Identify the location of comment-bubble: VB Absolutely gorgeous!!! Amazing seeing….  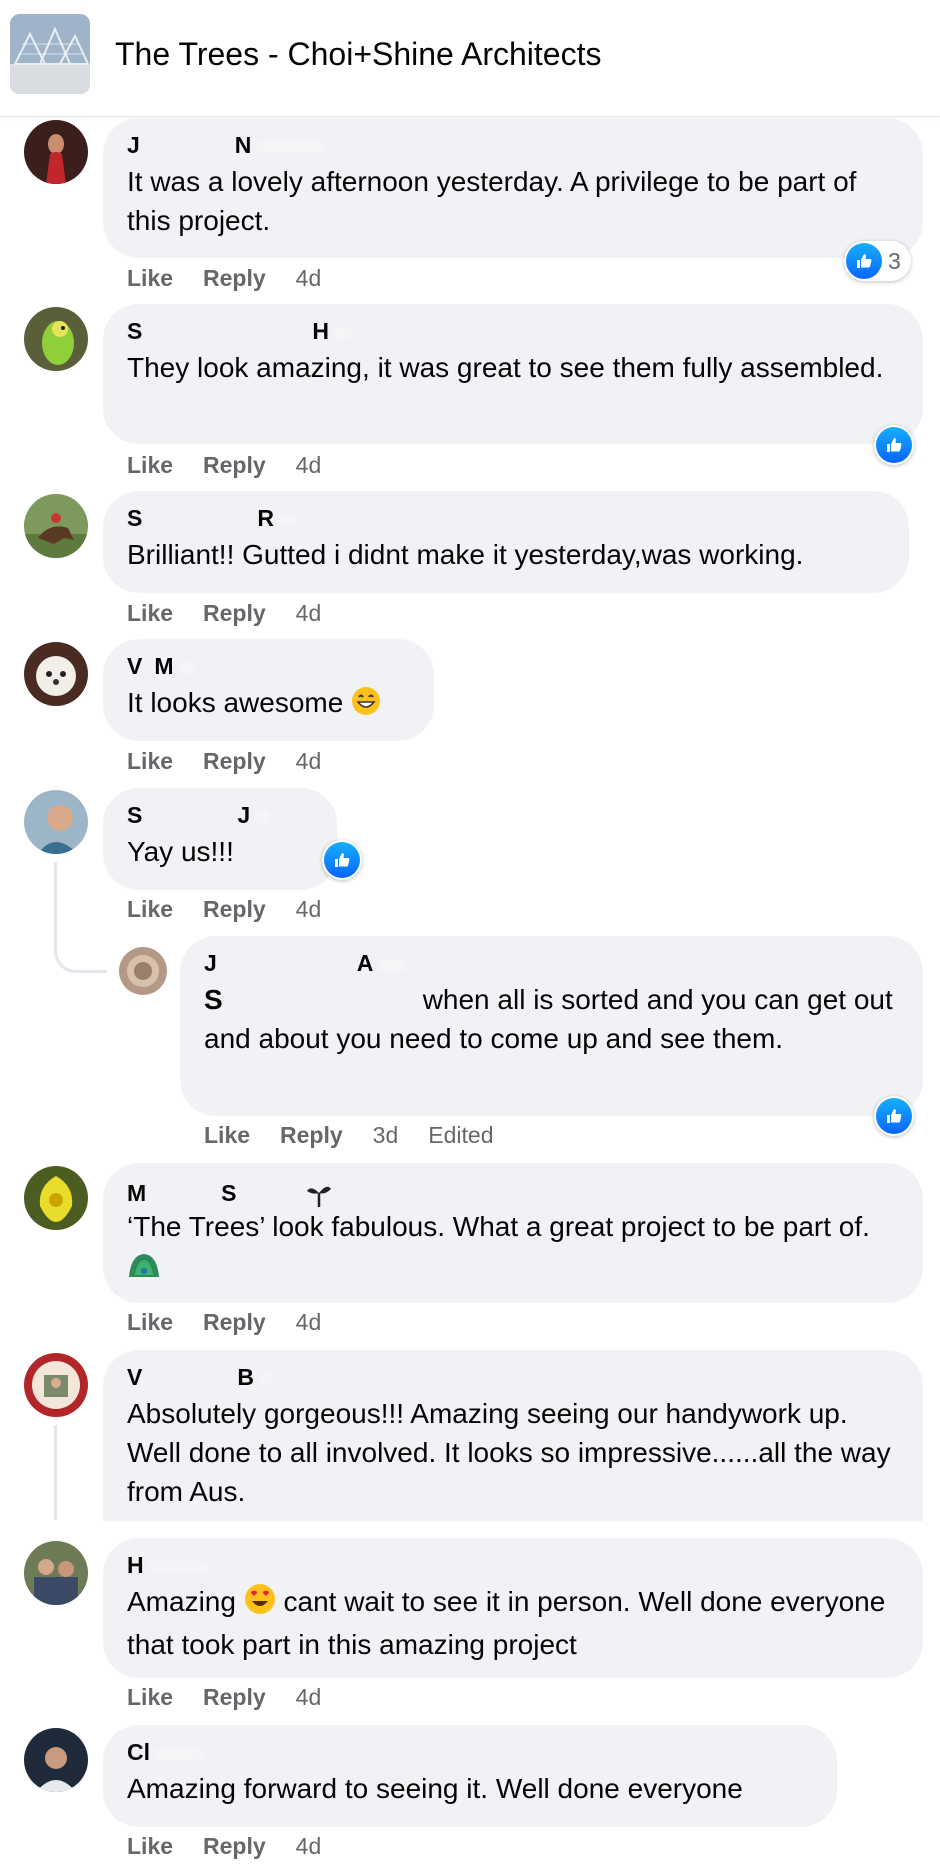
(513, 1435).